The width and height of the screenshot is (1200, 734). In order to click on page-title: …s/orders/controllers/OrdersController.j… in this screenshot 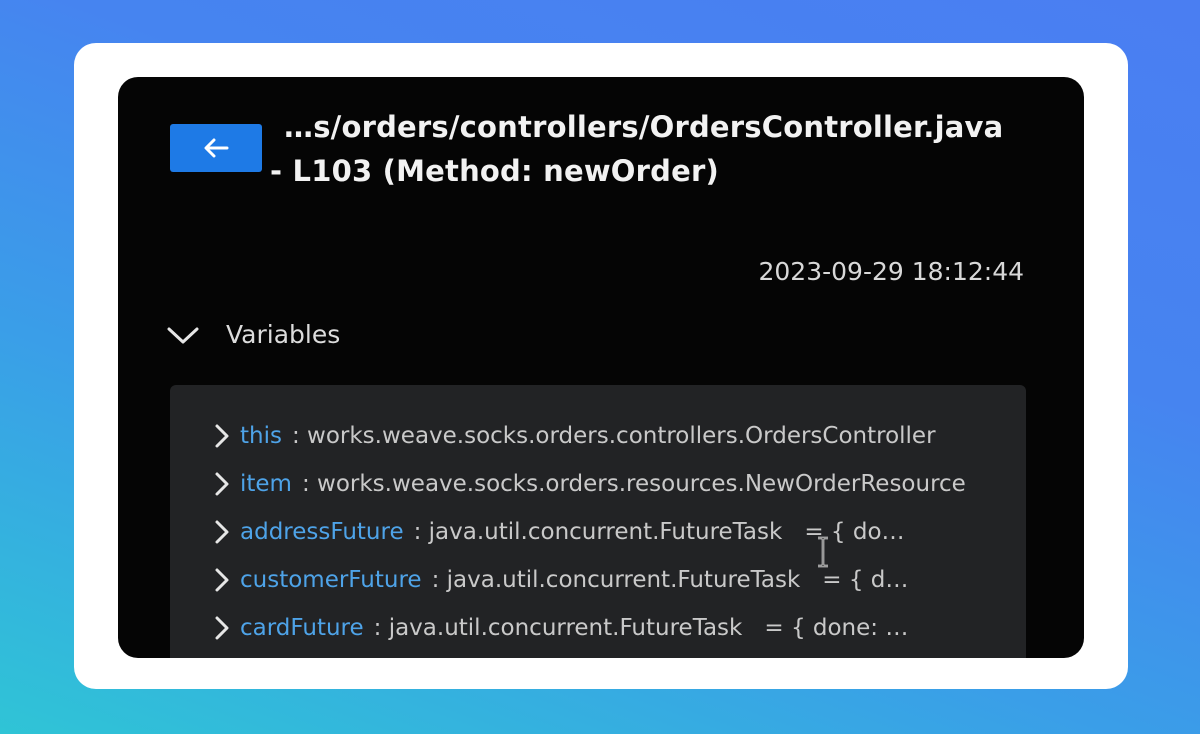, I will do `click(657, 149)`.